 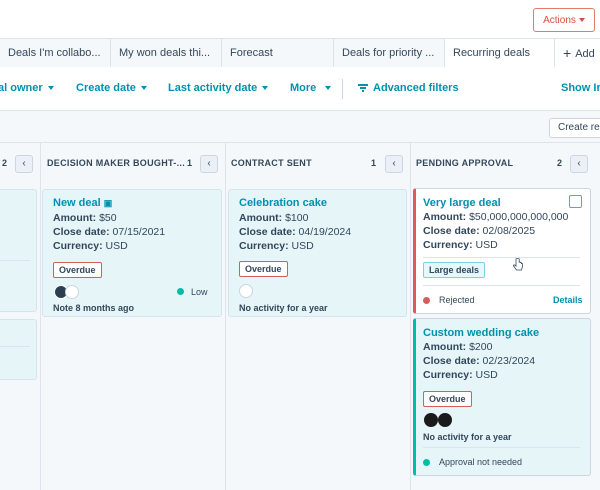 What do you see at coordinates (283, 203) in the screenshot?
I see `deal-name: Celebration cake` at bounding box center [283, 203].